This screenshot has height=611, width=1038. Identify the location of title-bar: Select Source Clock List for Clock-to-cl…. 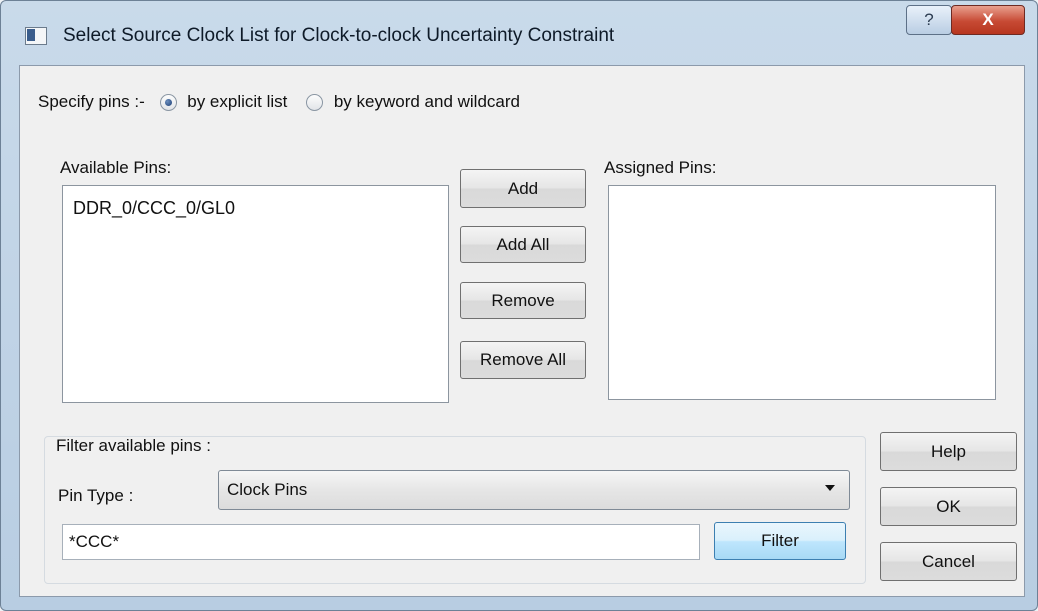
(519, 33).